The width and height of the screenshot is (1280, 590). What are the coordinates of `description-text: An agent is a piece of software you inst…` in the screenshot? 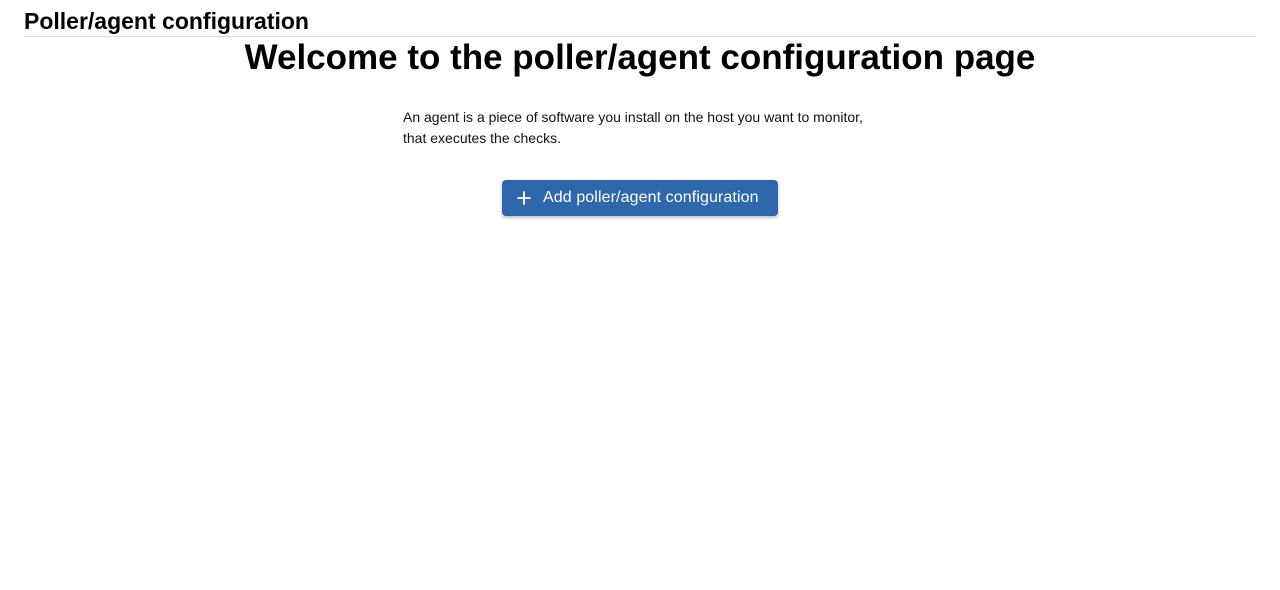 It's located at (640, 128).